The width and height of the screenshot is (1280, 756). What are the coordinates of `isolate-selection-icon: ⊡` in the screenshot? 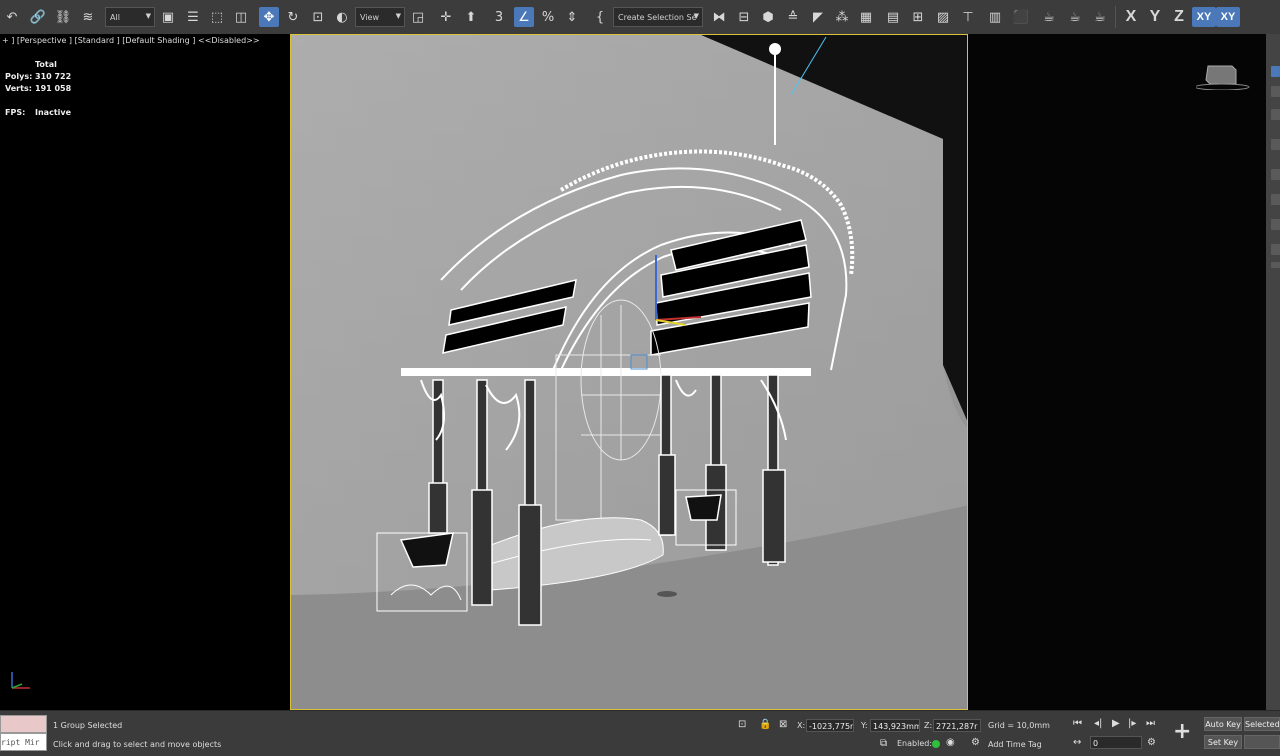 It's located at (742, 724).